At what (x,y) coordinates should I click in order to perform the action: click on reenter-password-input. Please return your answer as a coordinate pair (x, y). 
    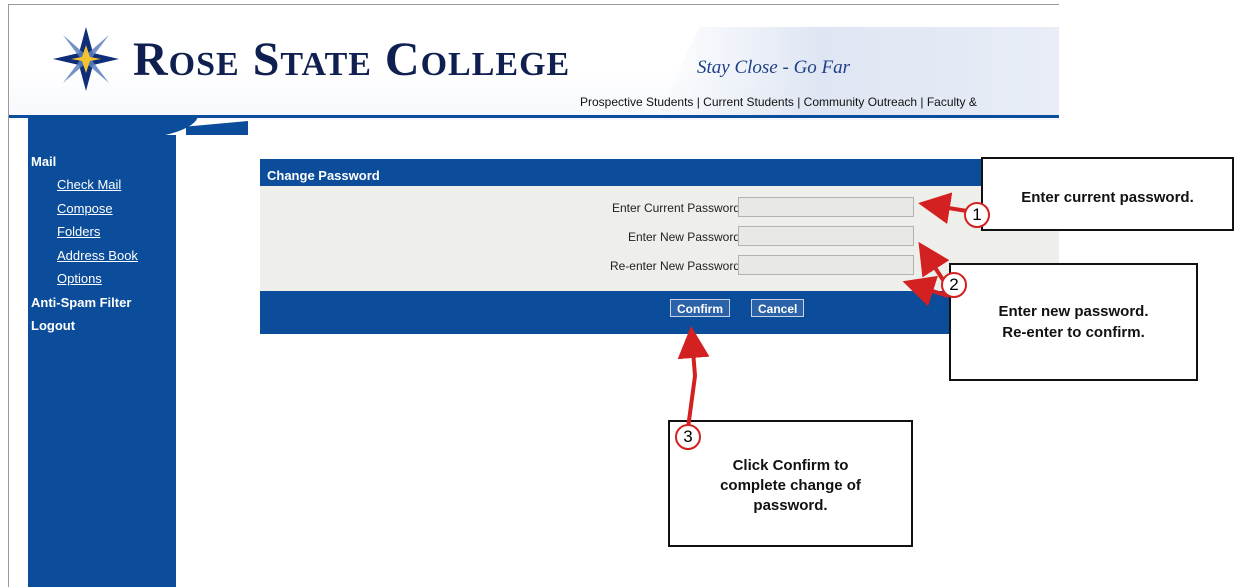
    Looking at the image, I should click on (826, 265).